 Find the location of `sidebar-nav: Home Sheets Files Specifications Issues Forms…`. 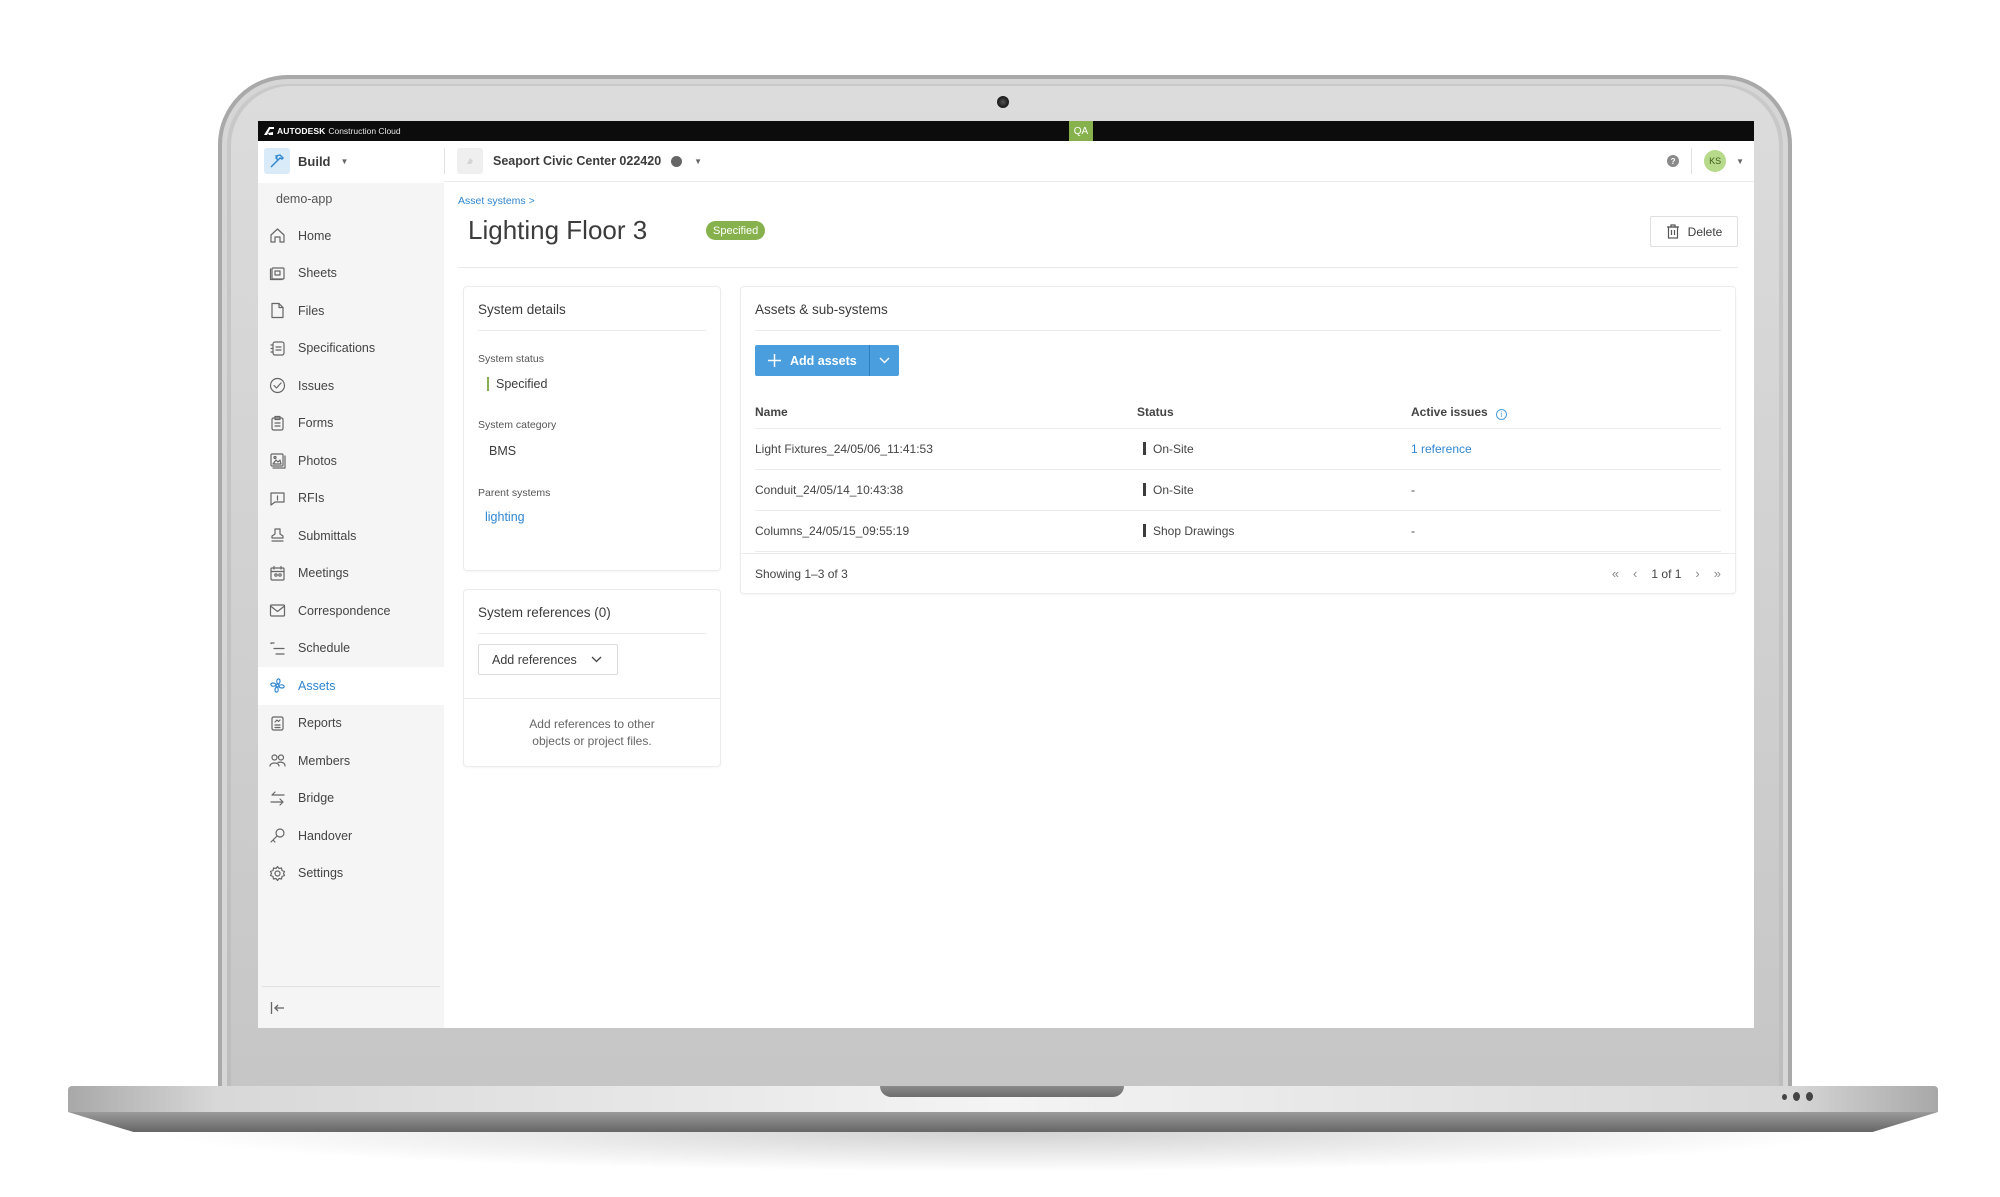

sidebar-nav: Home Sheets Files Specifications Issues Forms… is located at coordinates (351, 554).